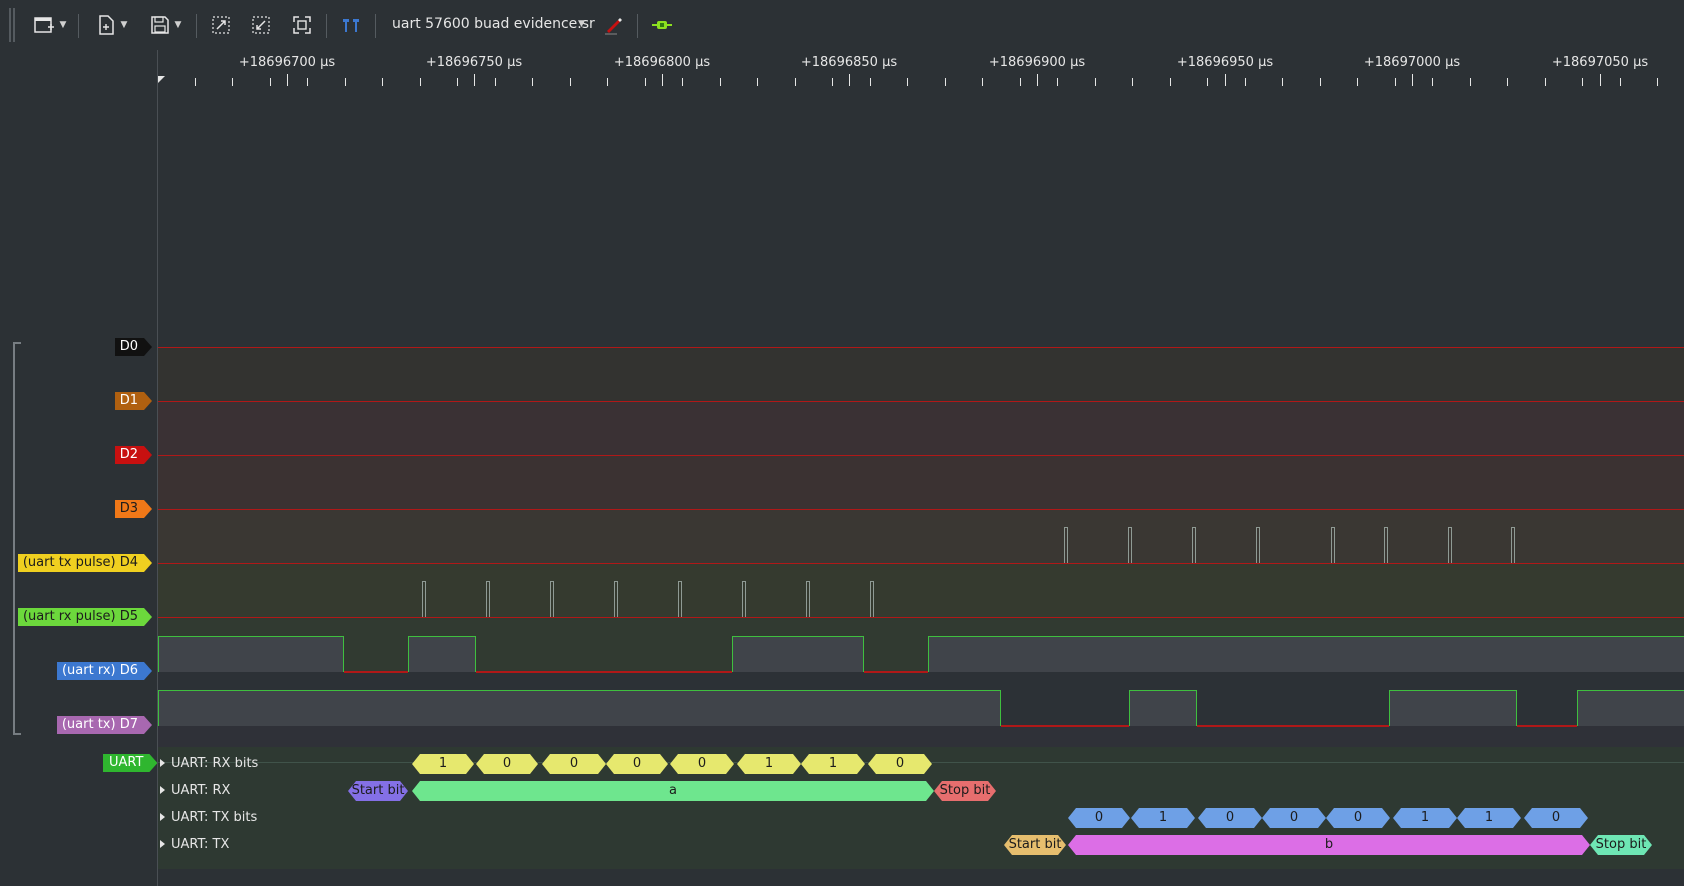 The width and height of the screenshot is (1684, 886). I want to click on toolbar-separator, so click(78, 26).